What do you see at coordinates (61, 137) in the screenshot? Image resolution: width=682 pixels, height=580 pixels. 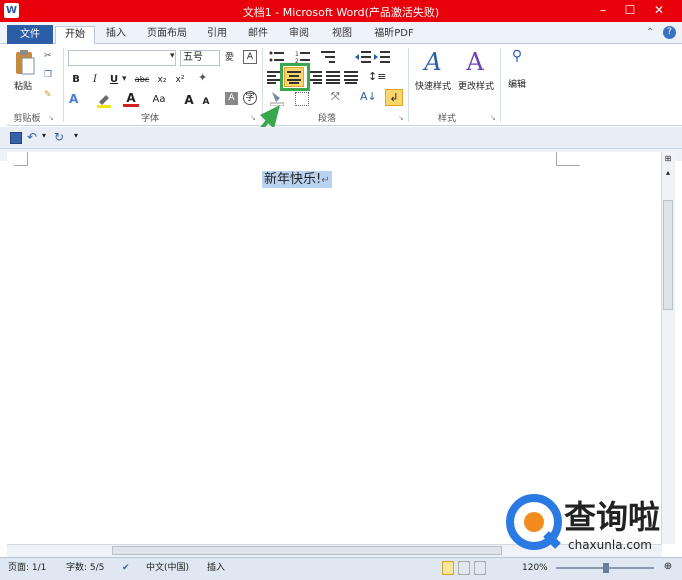 I see `redo-icon: ↻` at bounding box center [61, 137].